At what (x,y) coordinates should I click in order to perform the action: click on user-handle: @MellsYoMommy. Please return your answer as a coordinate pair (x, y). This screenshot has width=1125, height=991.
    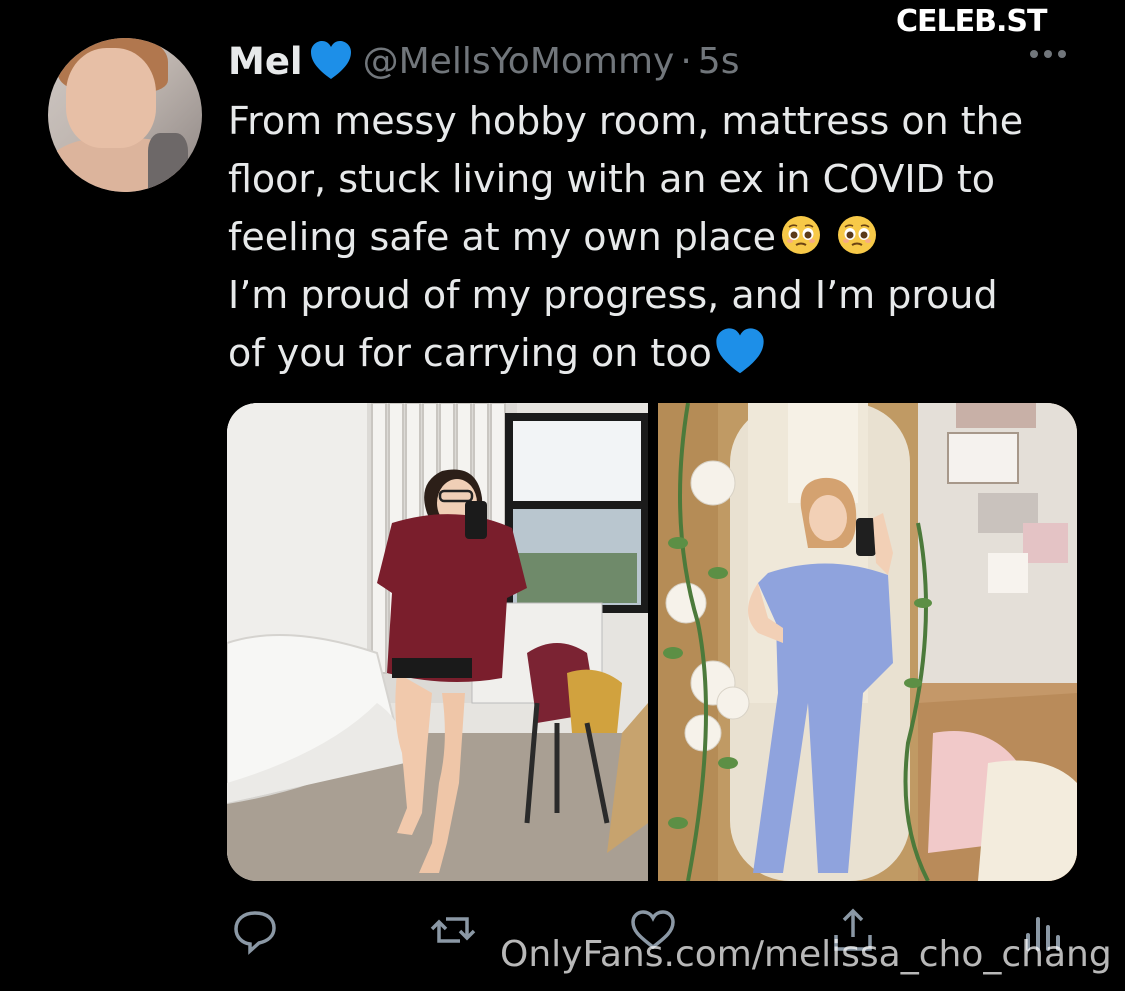
    Looking at the image, I should click on (519, 61).